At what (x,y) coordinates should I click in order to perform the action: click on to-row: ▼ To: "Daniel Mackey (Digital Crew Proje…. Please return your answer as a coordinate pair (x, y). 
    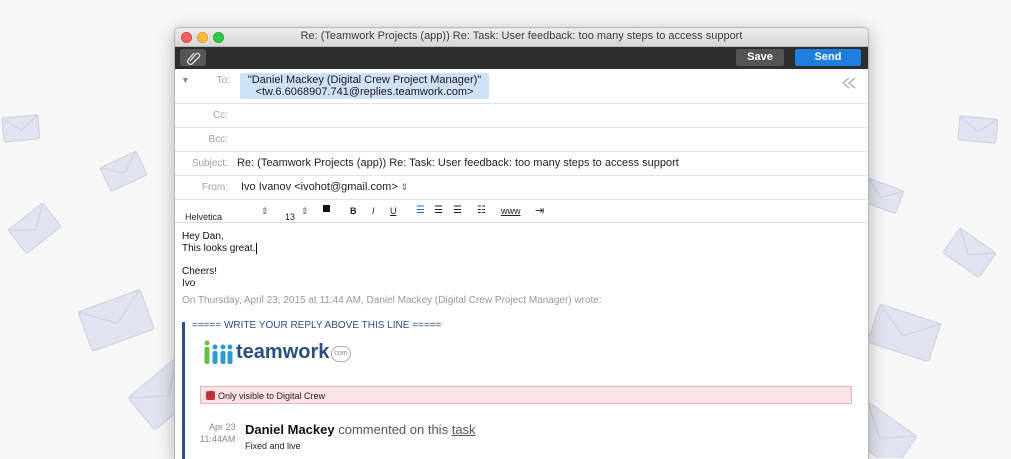
    Looking at the image, I should click on (521, 86).